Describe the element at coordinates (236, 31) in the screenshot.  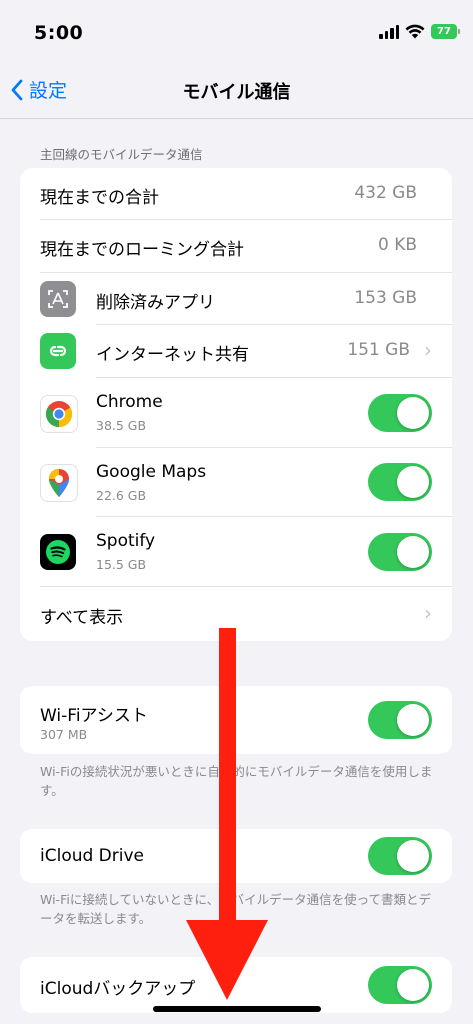
I see `status-bar: 5:00 77` at that location.